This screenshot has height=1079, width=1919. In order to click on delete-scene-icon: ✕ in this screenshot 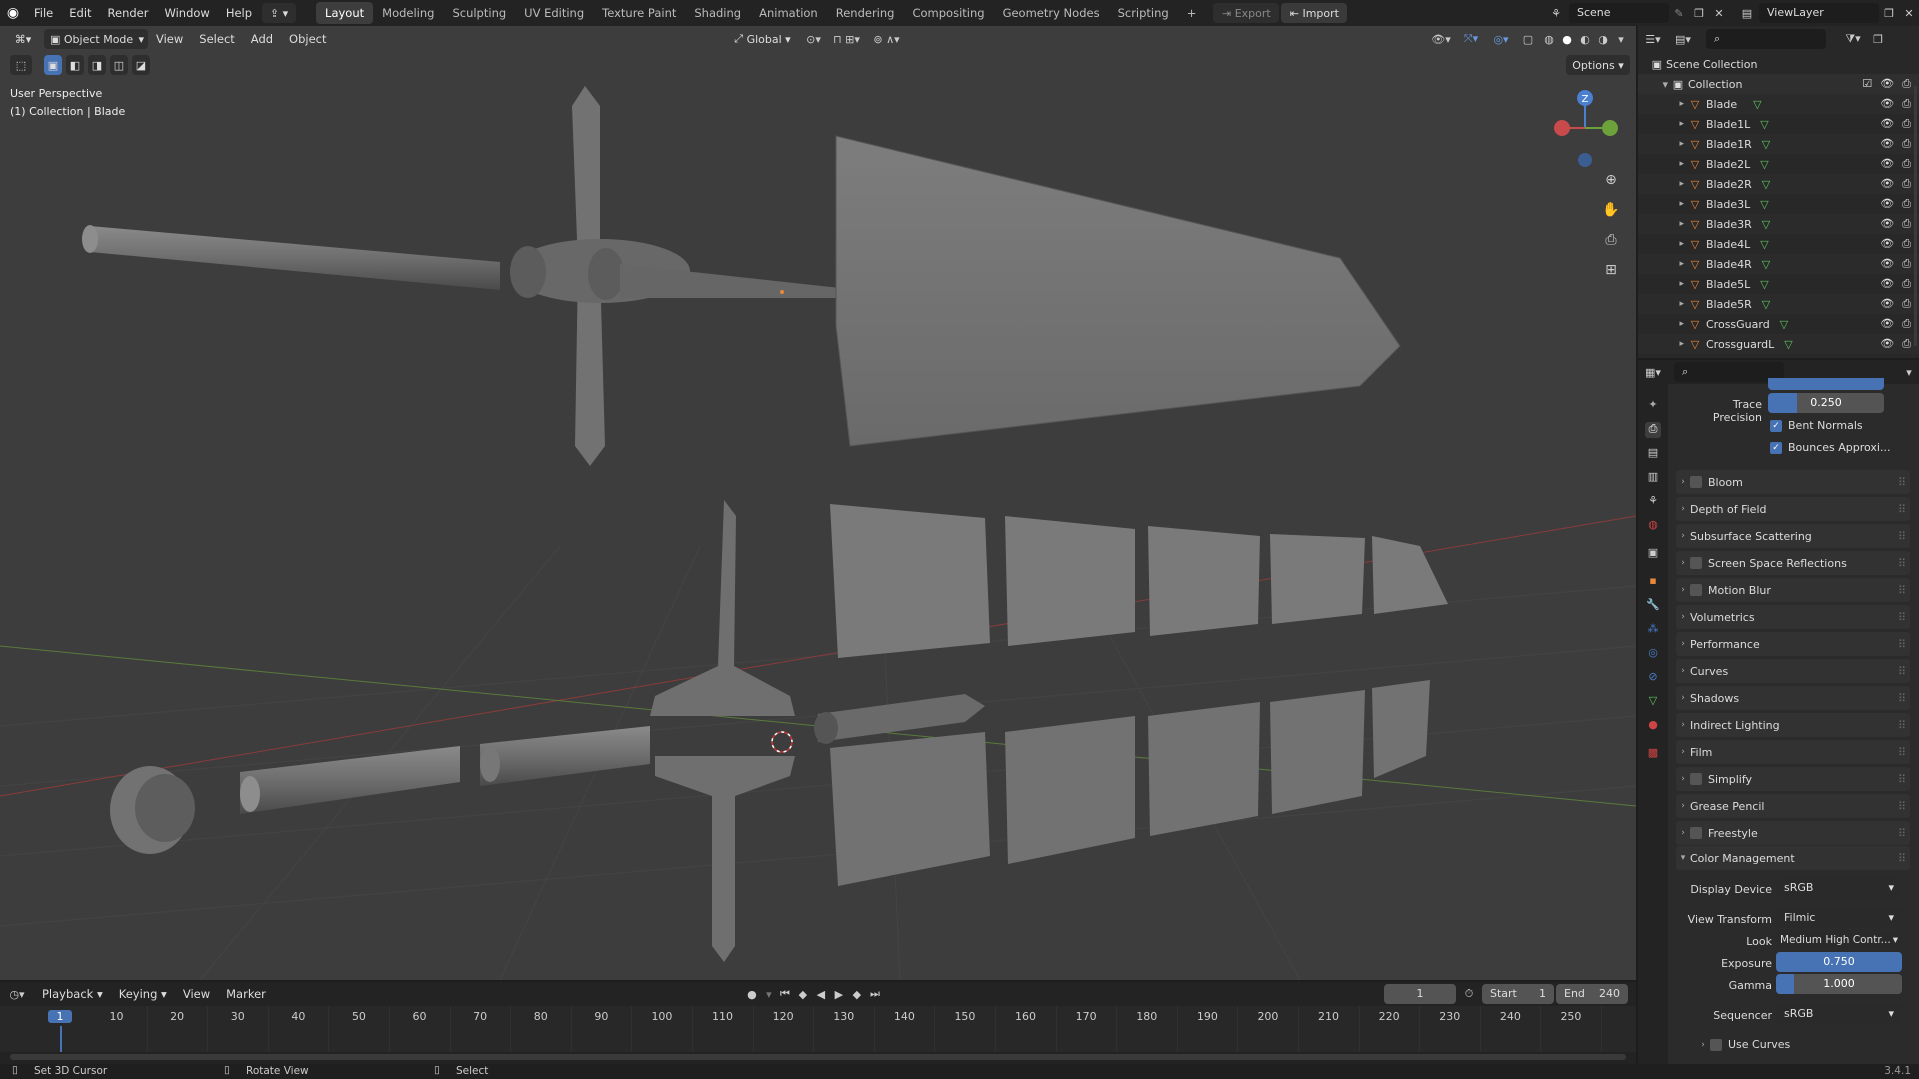, I will do `click(1719, 13)`.